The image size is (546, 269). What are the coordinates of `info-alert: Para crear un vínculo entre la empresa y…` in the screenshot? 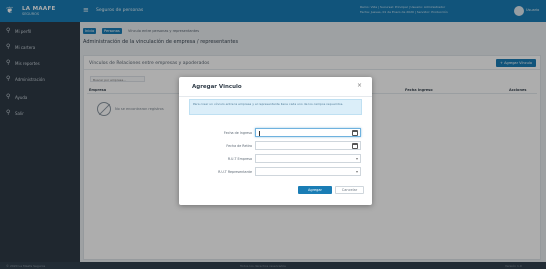 It's located at (275, 107).